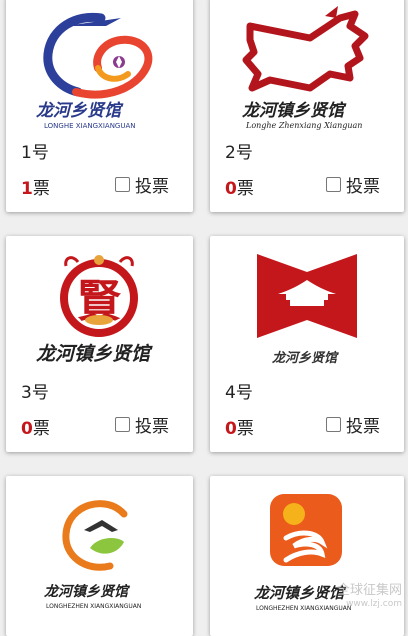  I want to click on watermark: 全球征集网 www.lzj.com, so click(369, 596).